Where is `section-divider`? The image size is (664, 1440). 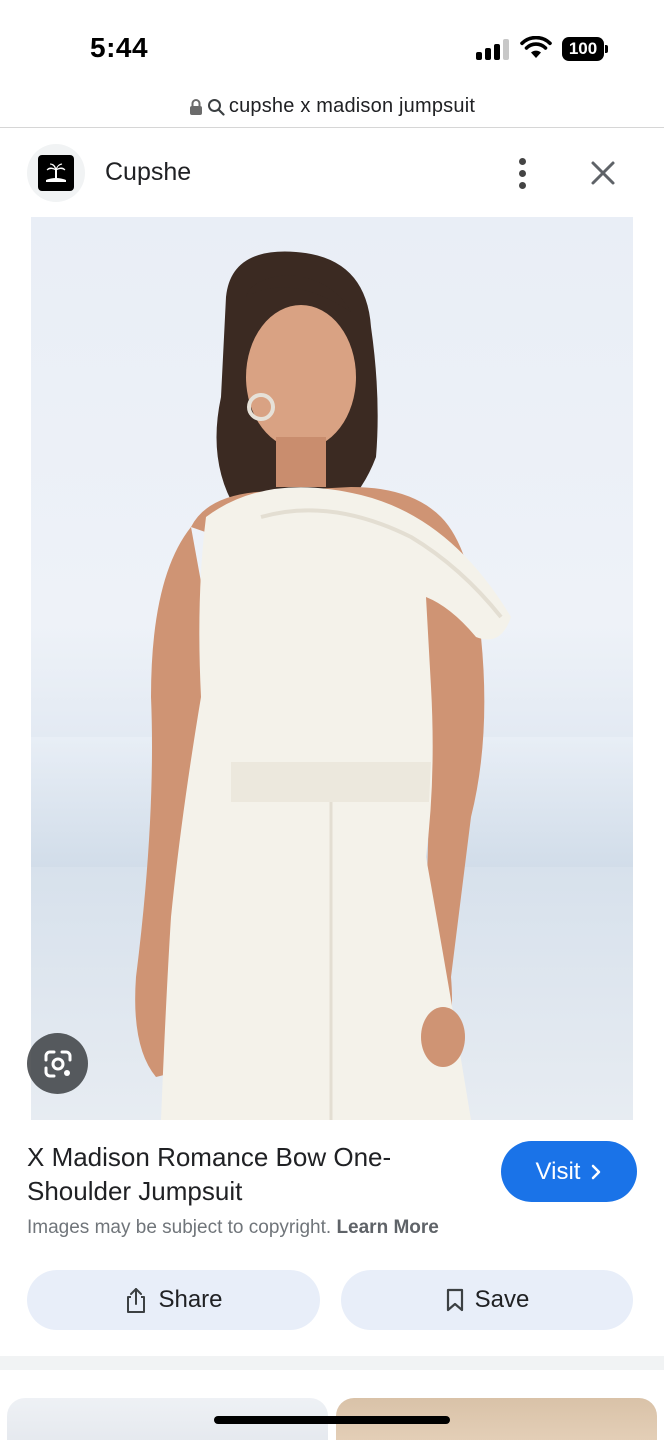 section-divider is located at coordinates (332, 1363).